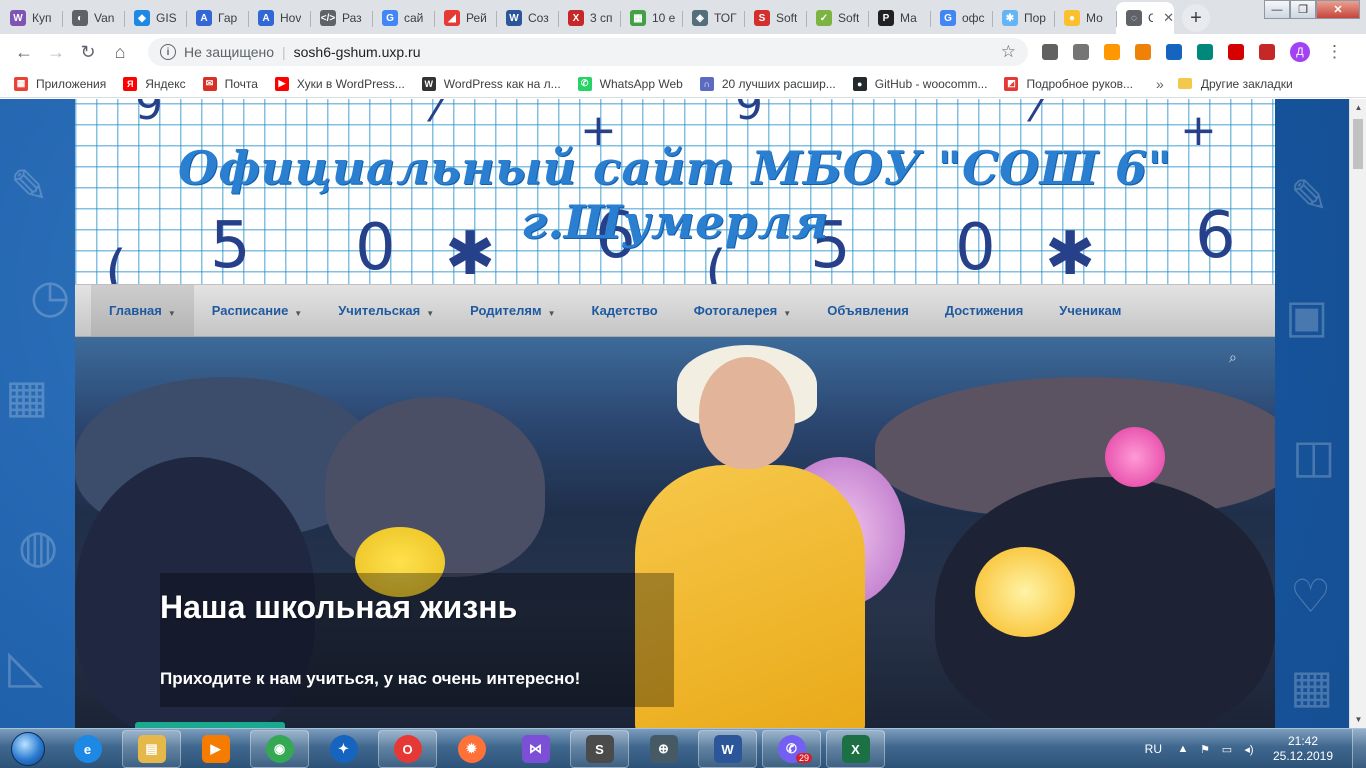 The image size is (1366, 768). I want to click on browser-tab: W Соз, so click(527, 18).